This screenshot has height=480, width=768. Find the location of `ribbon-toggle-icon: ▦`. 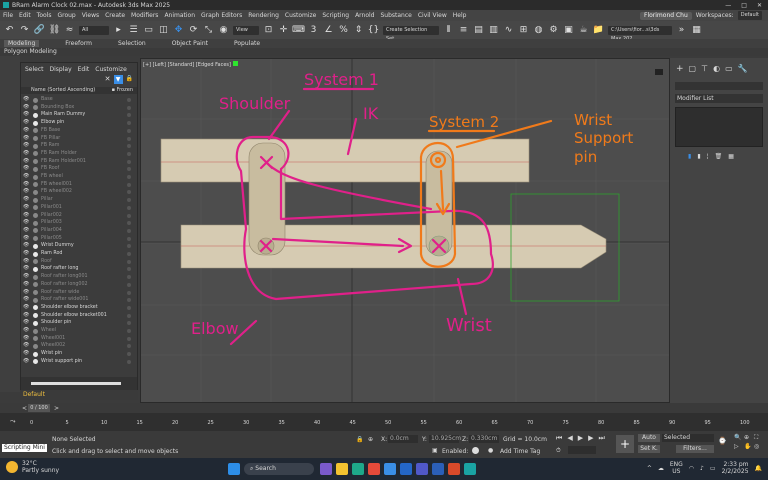

ribbon-toggle-icon: ▦ is located at coordinates (696, 30).